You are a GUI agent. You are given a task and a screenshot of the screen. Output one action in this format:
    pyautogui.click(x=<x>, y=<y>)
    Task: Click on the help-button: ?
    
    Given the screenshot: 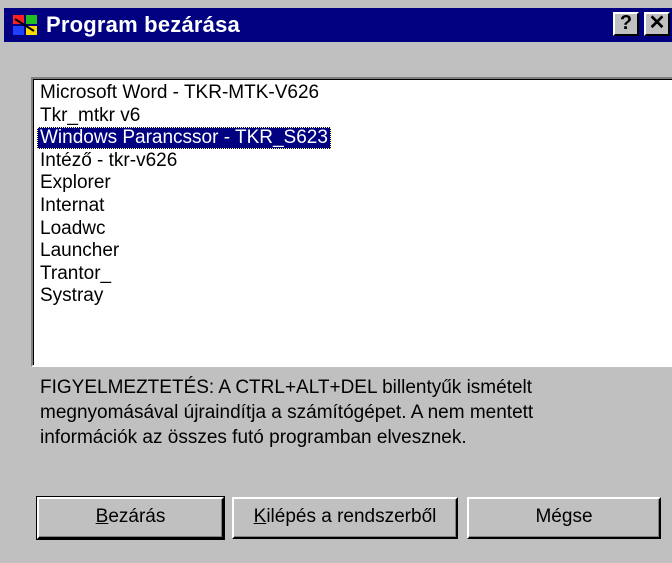 What is the action you would take?
    pyautogui.click(x=626, y=24)
    